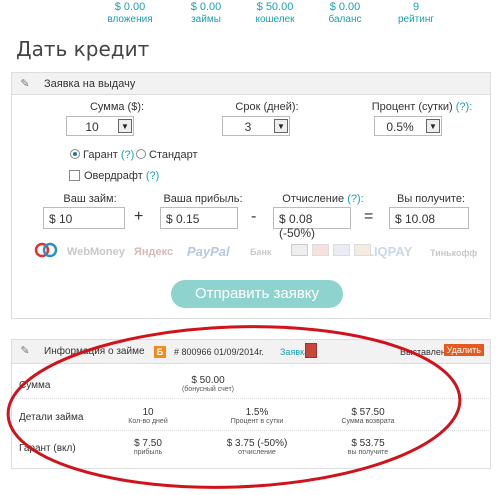  I want to click on plus-operator: +, so click(139, 216).